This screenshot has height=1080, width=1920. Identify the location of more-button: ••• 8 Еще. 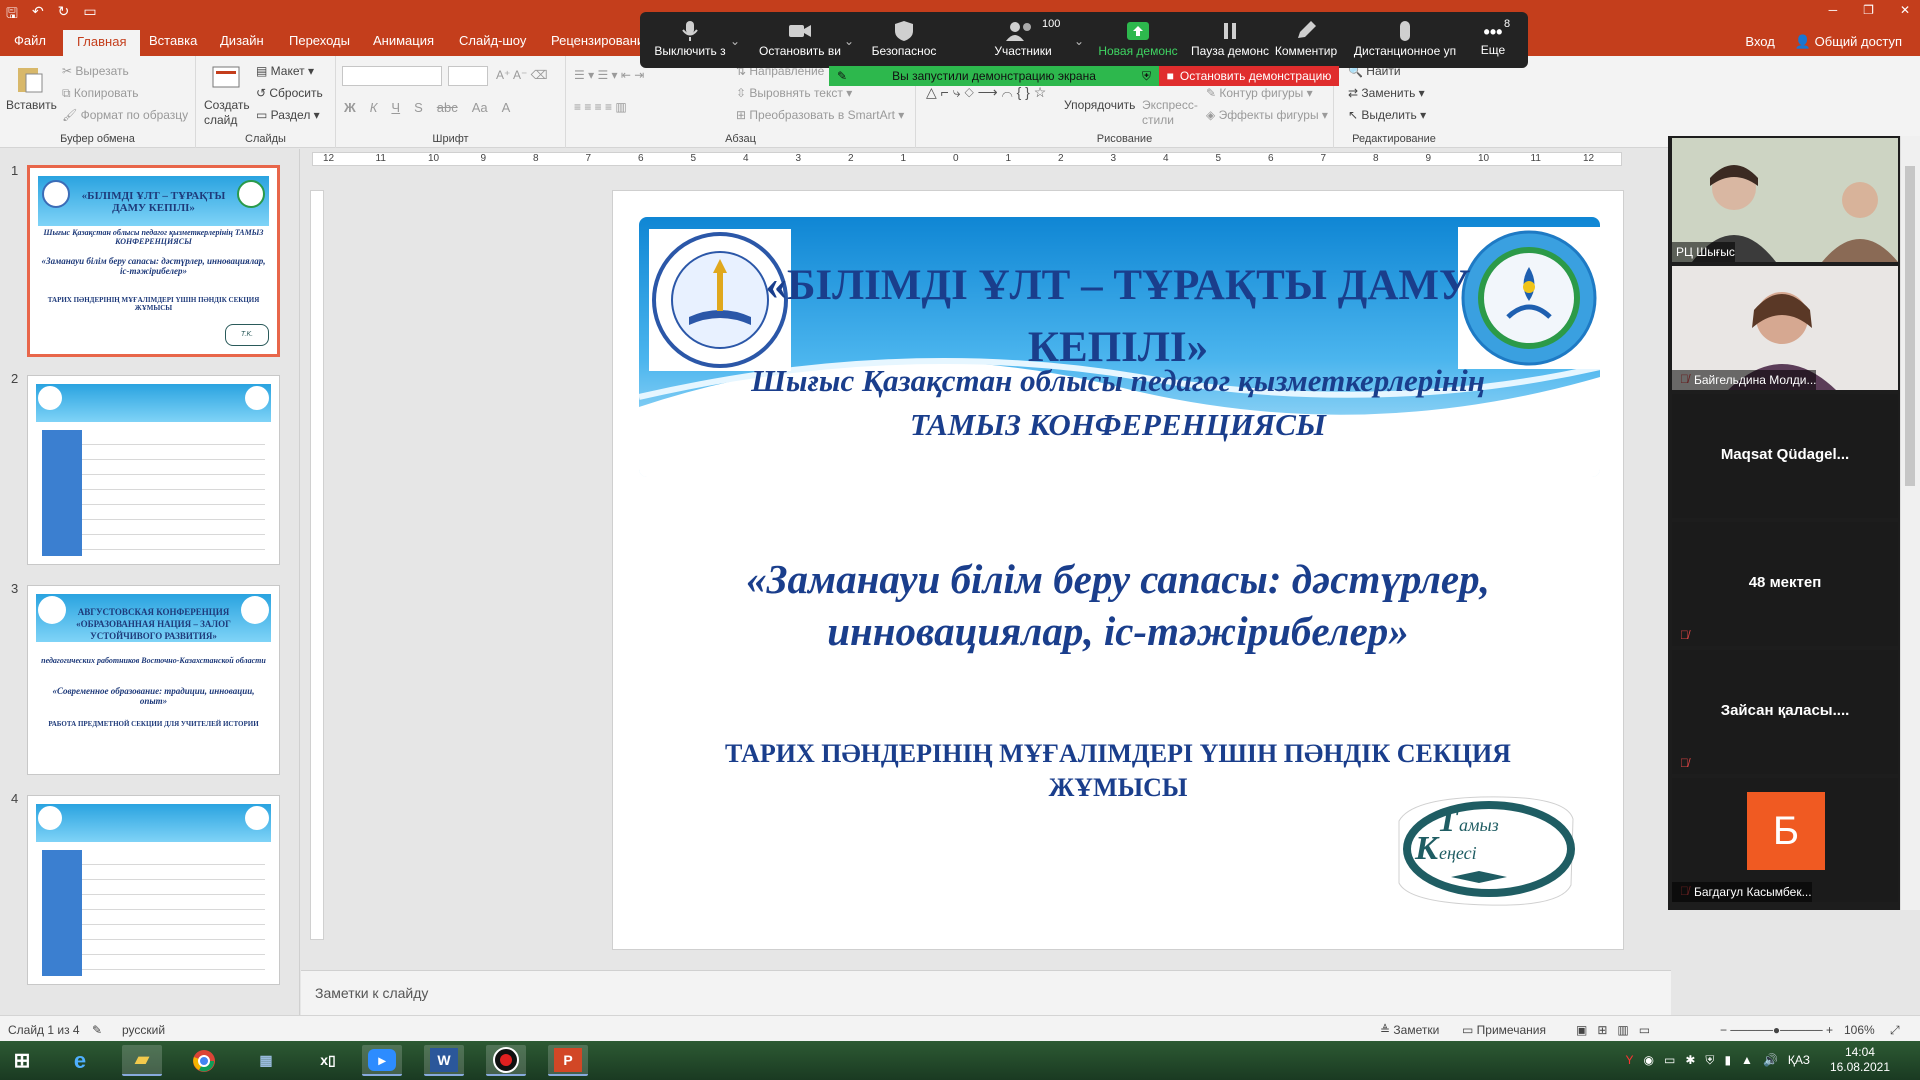
(1493, 40).